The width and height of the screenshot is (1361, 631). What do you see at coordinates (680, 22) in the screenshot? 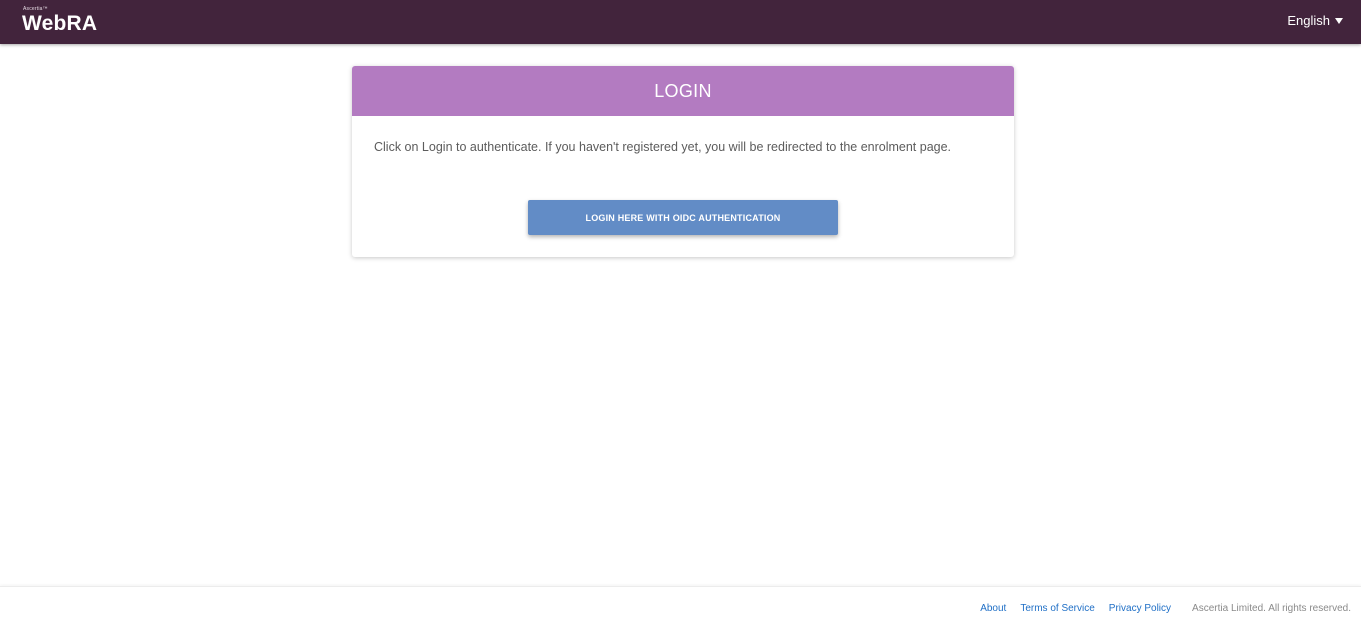
I see `top-navbar: Ascertia™ WebRA English` at bounding box center [680, 22].